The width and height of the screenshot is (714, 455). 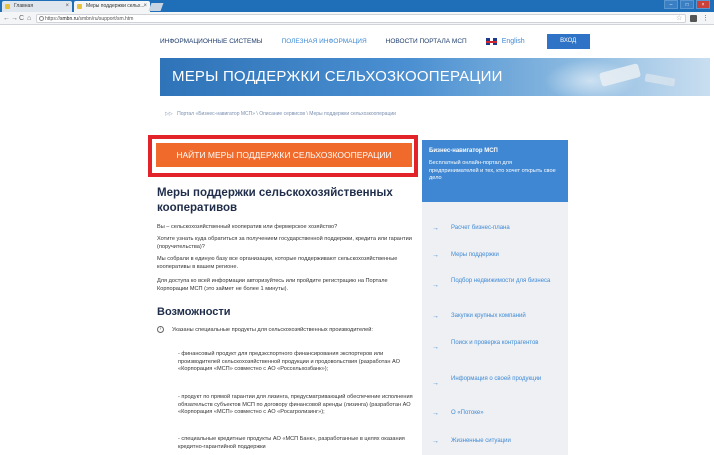 I want to click on address-bar: https://smbn.ru/smbn/ru/support/sm.htm, so click(x=361, y=18).